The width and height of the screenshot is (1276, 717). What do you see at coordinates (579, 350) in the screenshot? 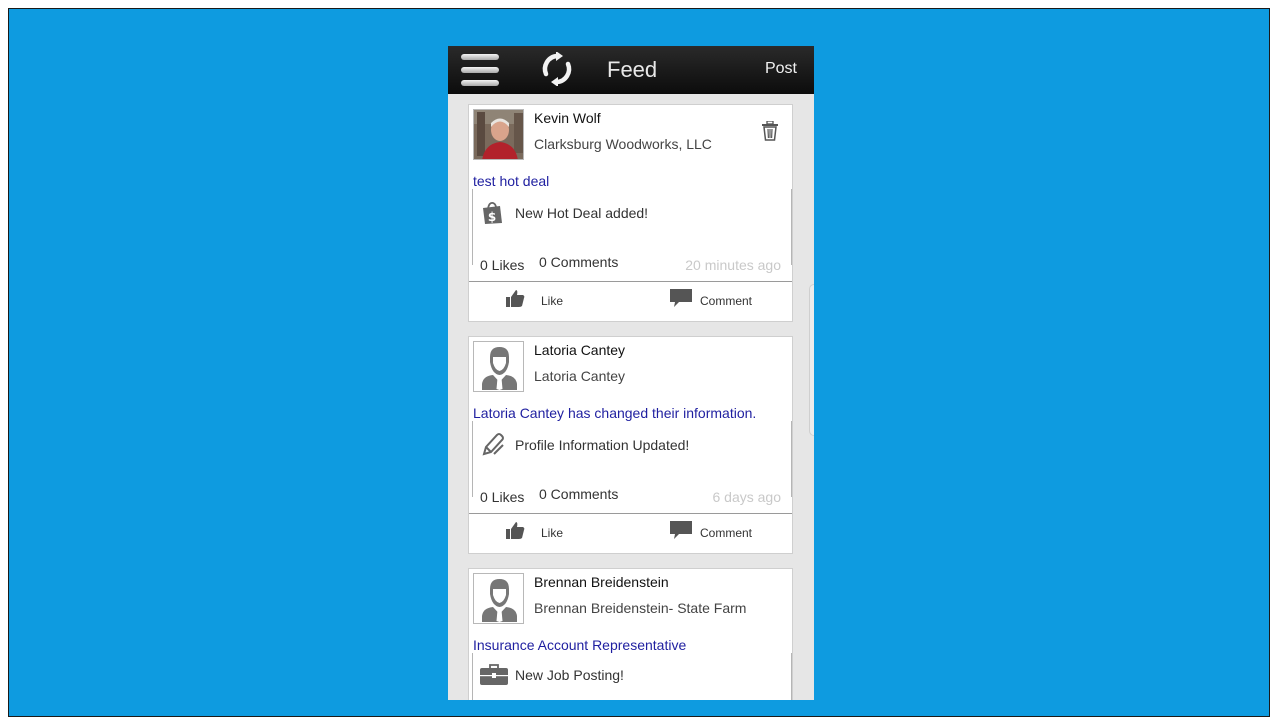
I see `user-name: Latoria Cantey` at bounding box center [579, 350].